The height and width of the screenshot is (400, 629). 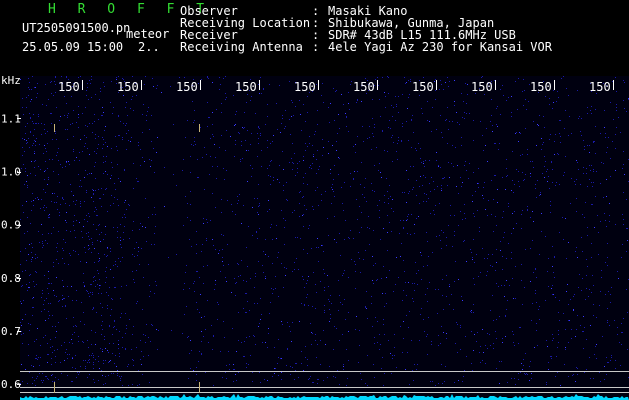 I want to click on y-unit-label: kHz, so click(x=11, y=80).